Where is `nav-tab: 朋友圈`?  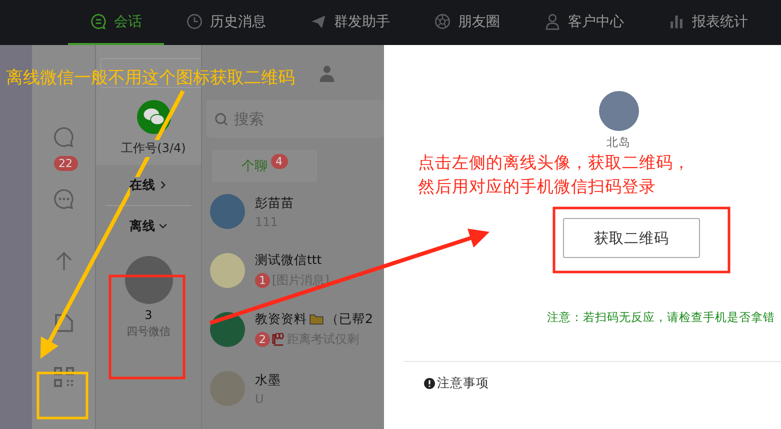
nav-tab: 朋友圈 is located at coordinates (467, 22).